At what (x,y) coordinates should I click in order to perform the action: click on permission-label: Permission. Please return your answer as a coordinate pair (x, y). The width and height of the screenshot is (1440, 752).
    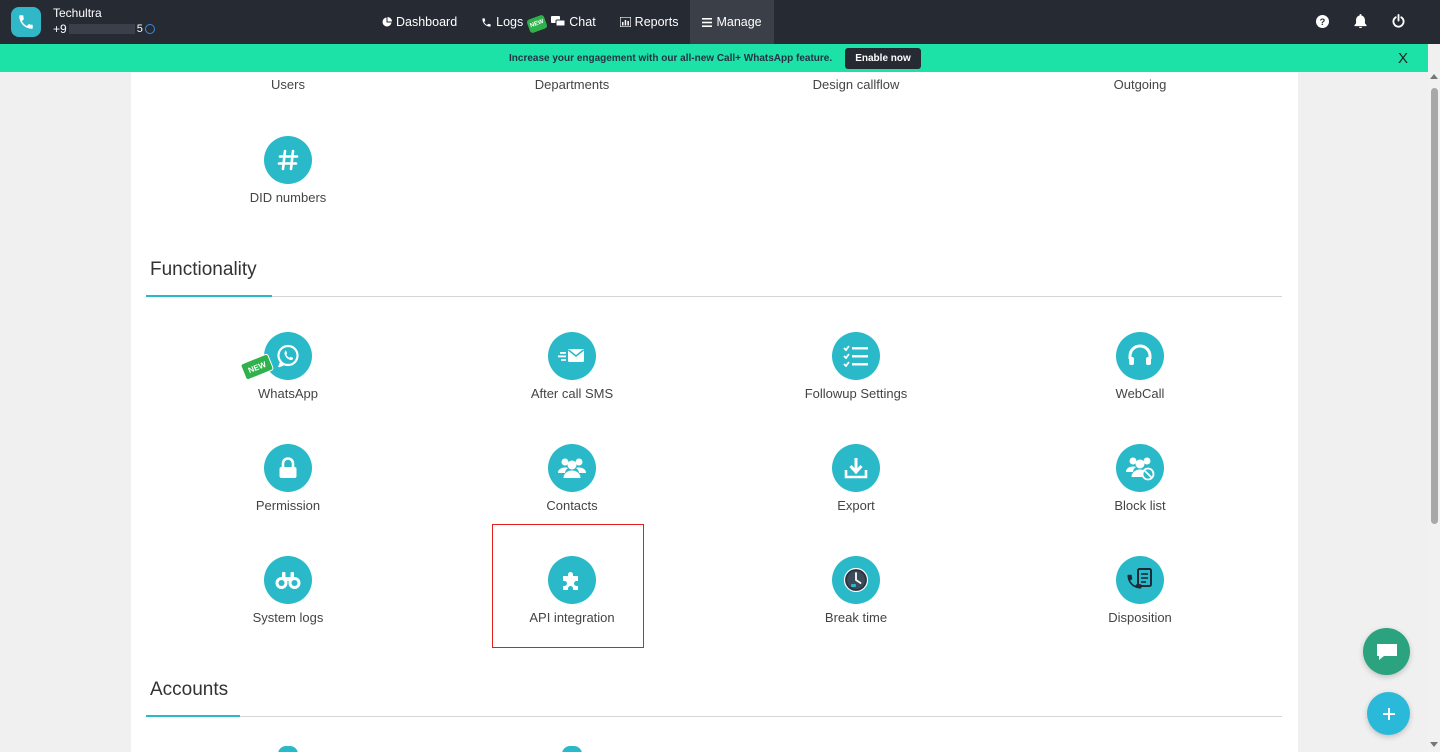
    Looking at the image, I should click on (288, 505).